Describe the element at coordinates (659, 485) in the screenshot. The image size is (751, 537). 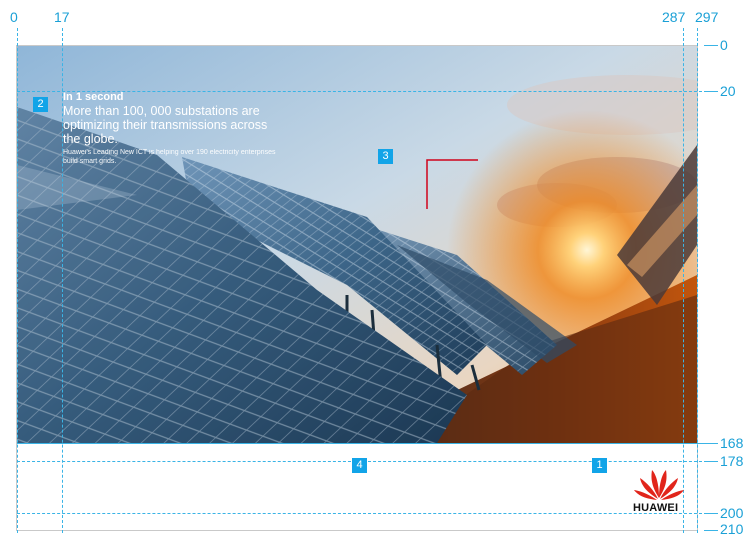
I see `huawei-logo-icon` at that location.